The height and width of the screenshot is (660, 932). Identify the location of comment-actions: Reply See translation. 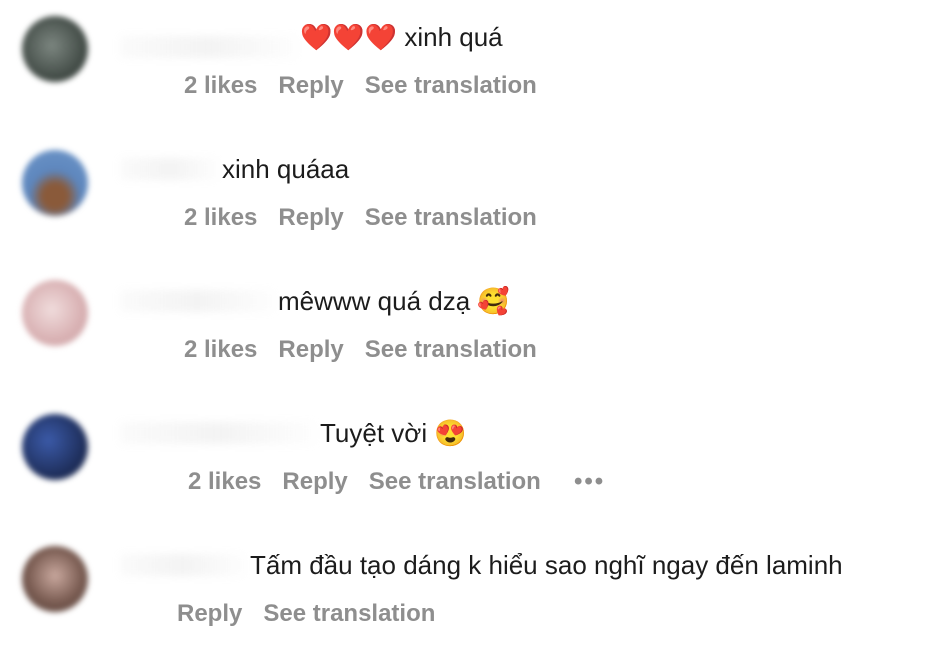
(316, 614).